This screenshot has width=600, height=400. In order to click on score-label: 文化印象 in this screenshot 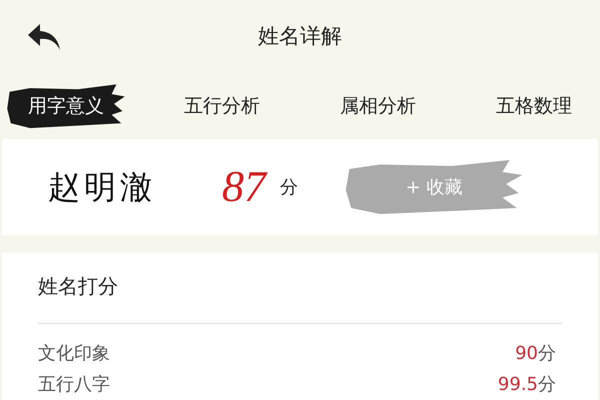, I will do `click(74, 354)`.